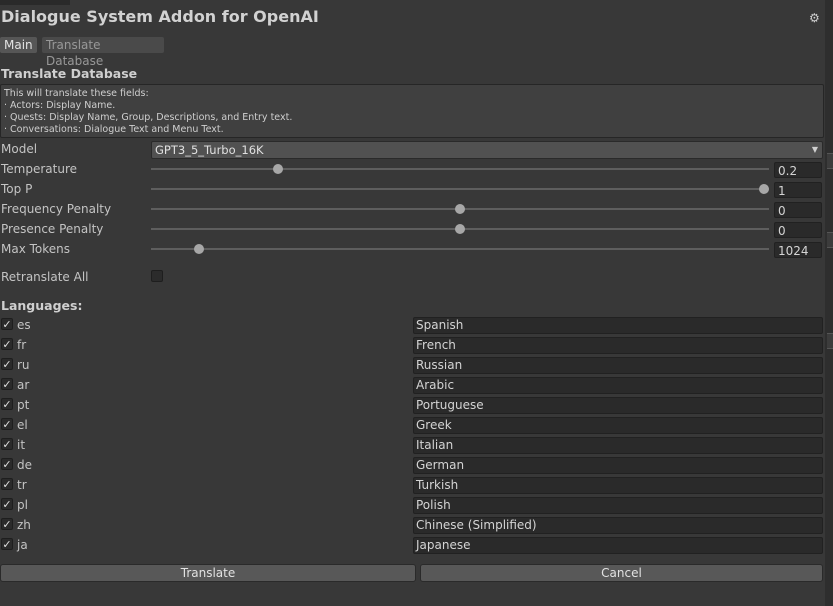 This screenshot has width=833, height=606. I want to click on presence-penalty-slider-handle, so click(460, 229).